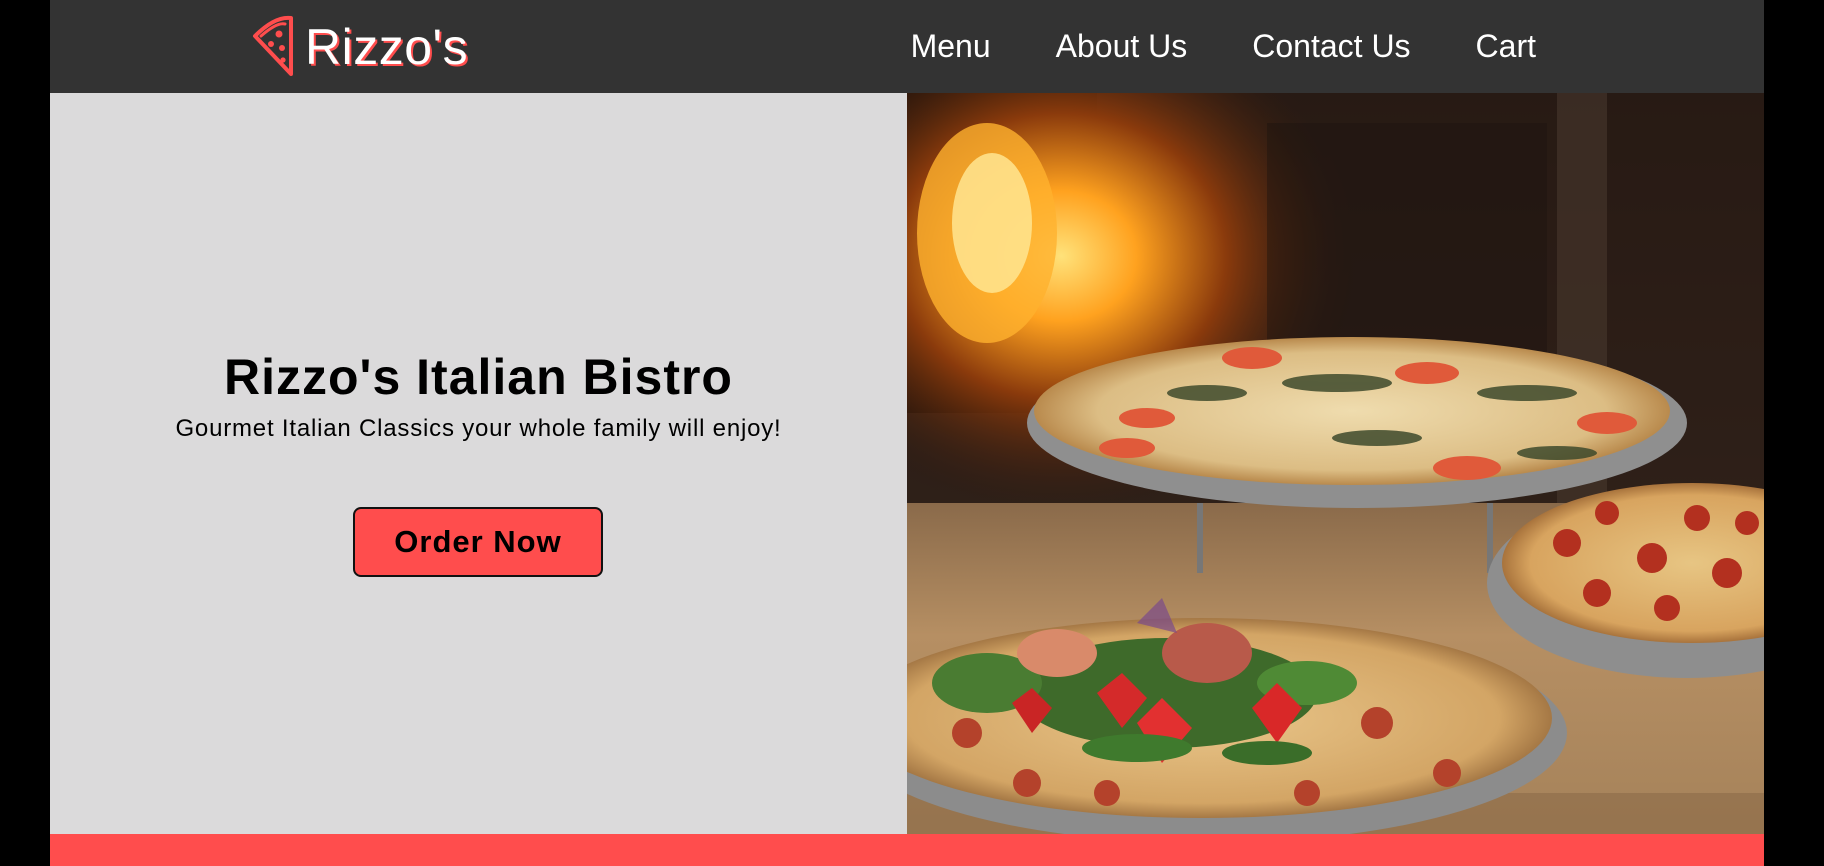 Image resolution: width=1824 pixels, height=866 pixels. What do you see at coordinates (907, 46) in the screenshot?
I see `navbar: Rizzo's Menu About Us Contact Us Cart` at bounding box center [907, 46].